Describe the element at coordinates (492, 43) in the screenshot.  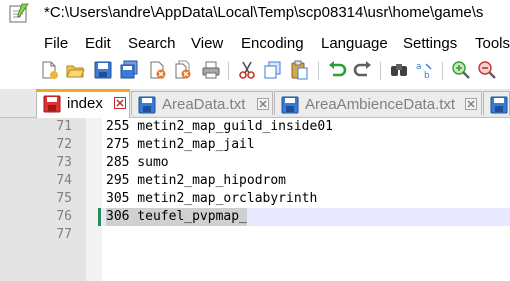
I see `menu-tools: Tools` at that location.